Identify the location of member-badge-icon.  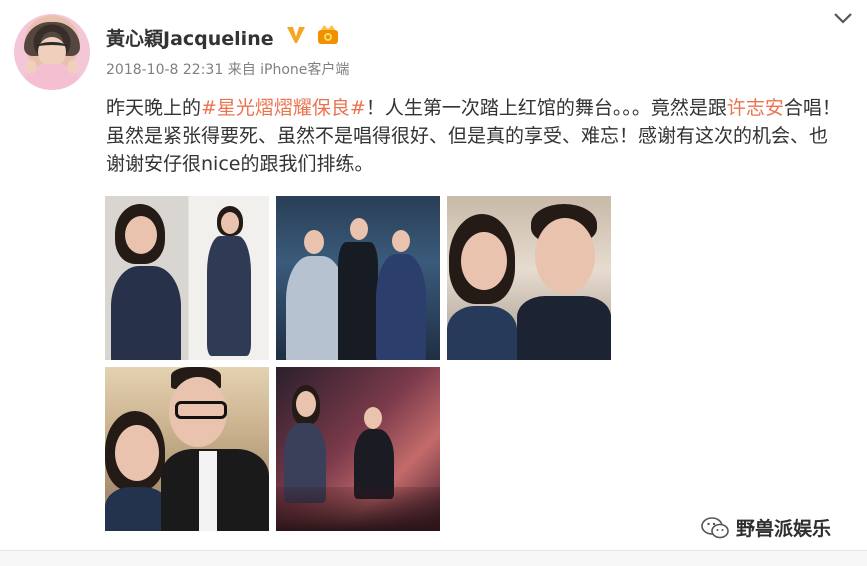
(328, 35).